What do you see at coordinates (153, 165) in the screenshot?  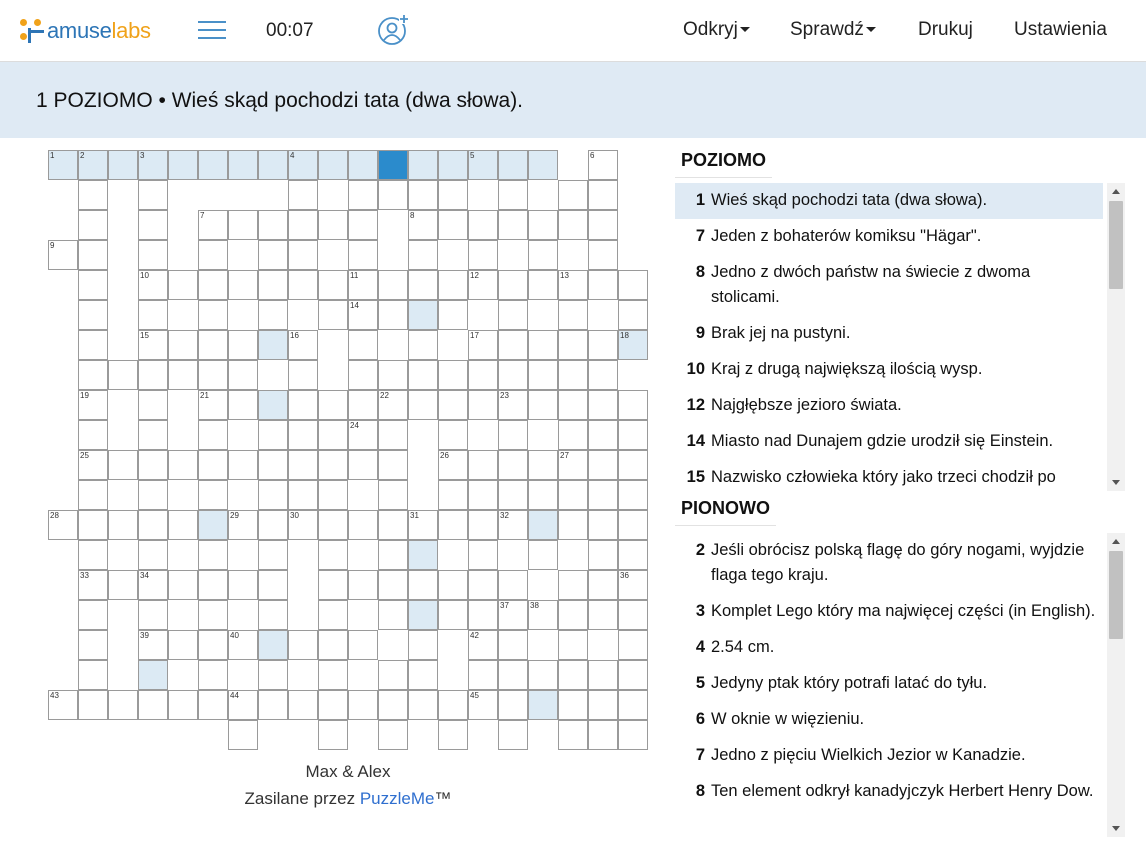 I see `grid-cell: 3` at bounding box center [153, 165].